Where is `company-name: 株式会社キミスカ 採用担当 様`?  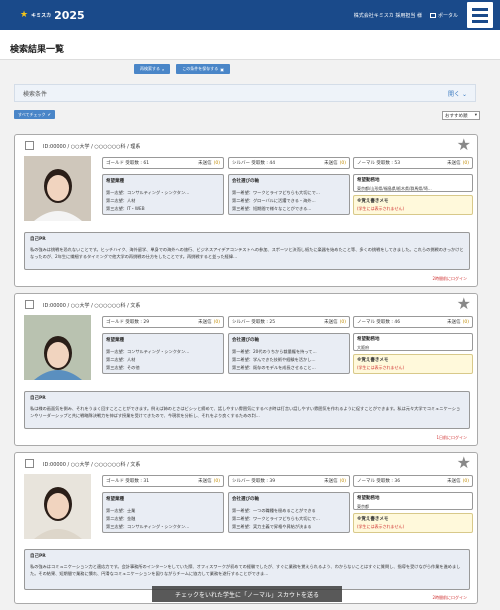
company-name: 株式会社キミスカ 採用担当 様 is located at coordinates (387, 15).